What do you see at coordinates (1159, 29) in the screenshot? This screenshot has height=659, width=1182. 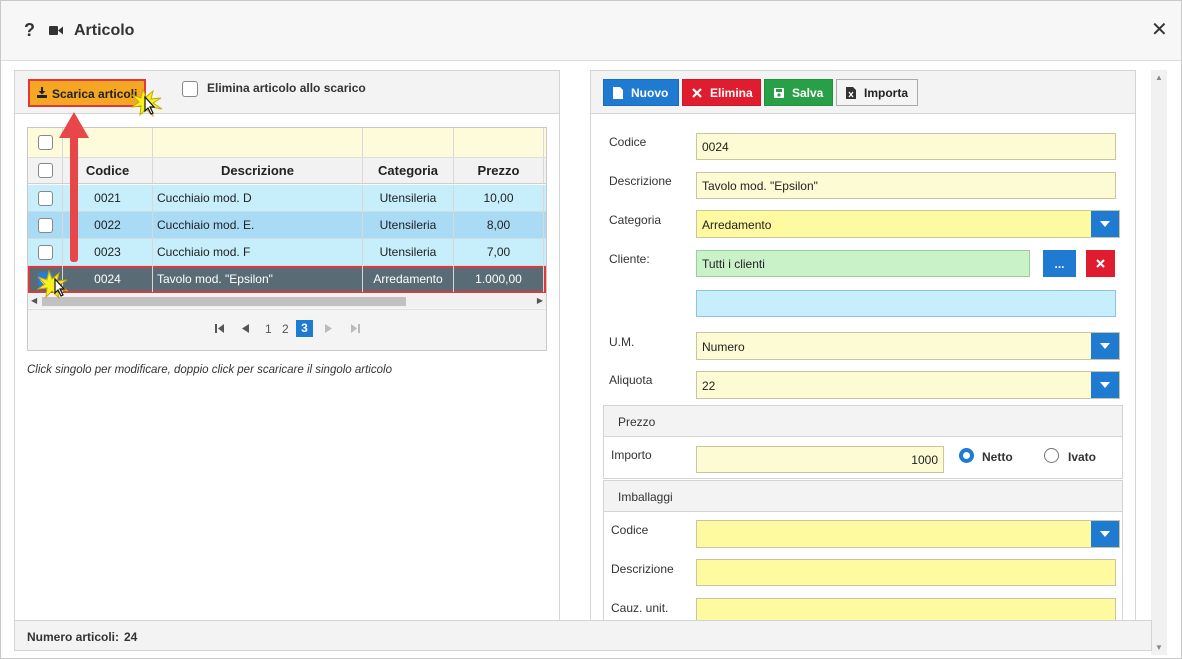 I see `close-icon: ✕` at bounding box center [1159, 29].